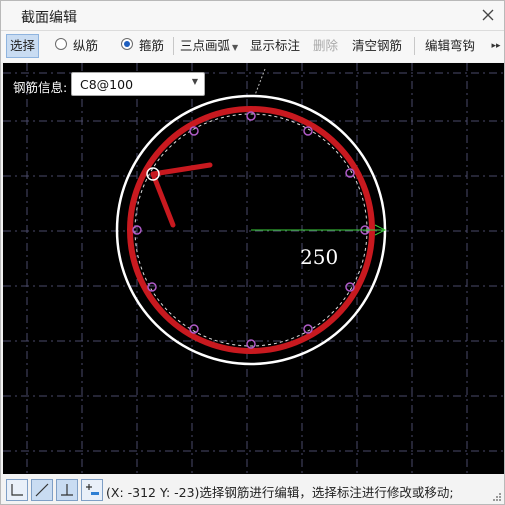 The height and width of the screenshot is (505, 505). Describe the element at coordinates (319, 257) in the screenshot. I see `dimension-text: 250` at that location.